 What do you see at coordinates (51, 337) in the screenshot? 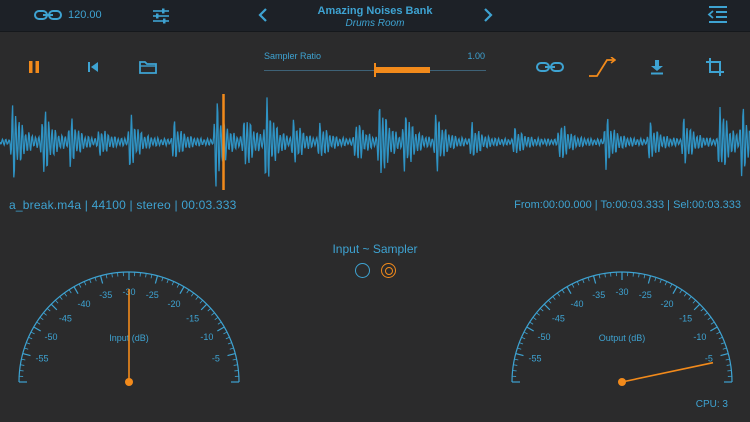
I see `input-meter-tick-label: -50` at bounding box center [51, 337].